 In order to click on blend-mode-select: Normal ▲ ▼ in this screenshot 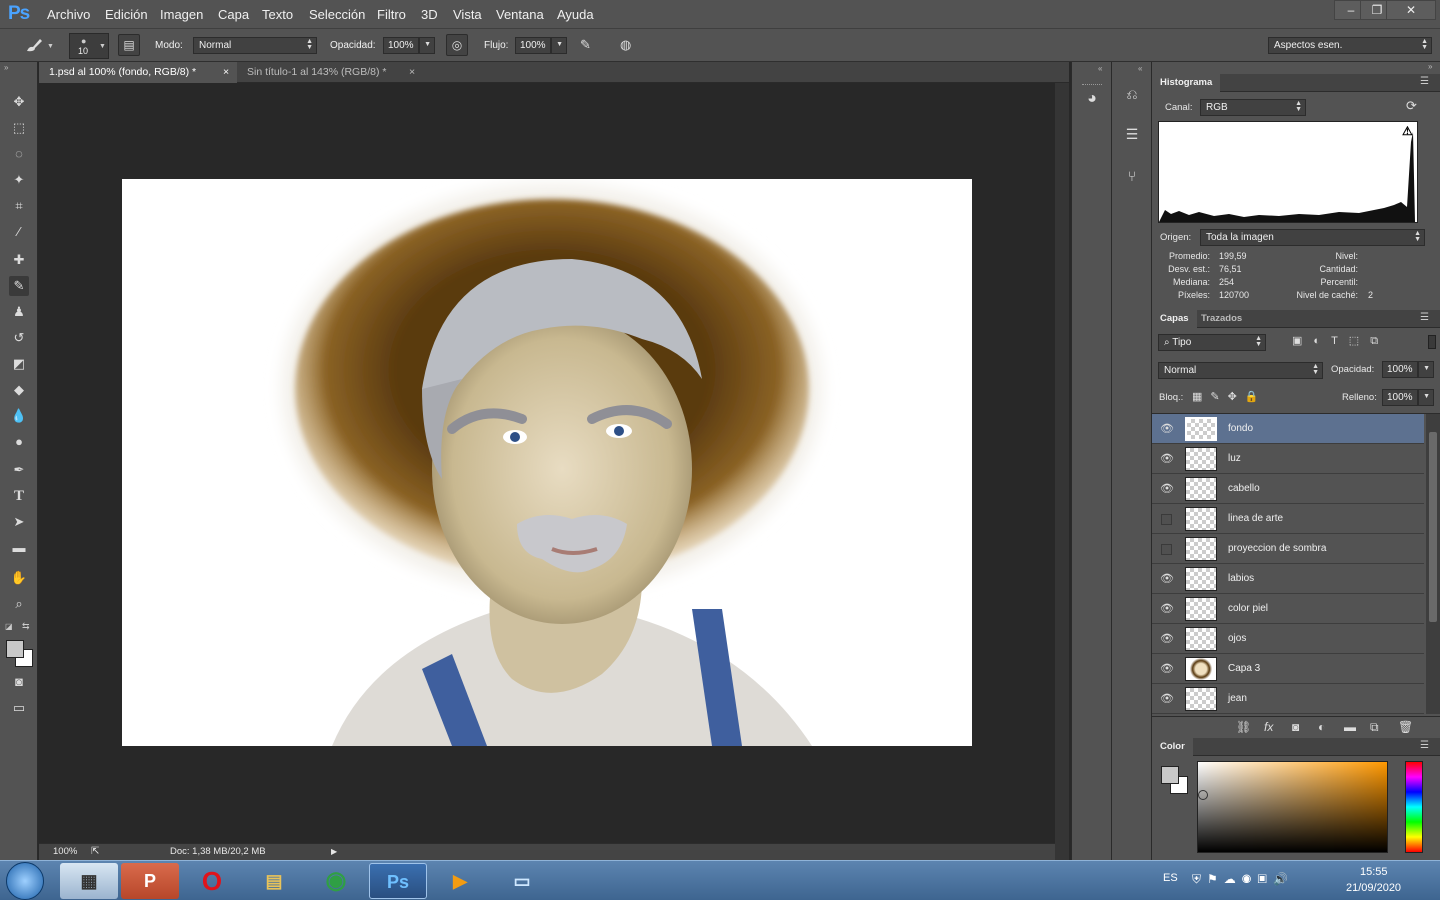, I will do `click(1240, 370)`.